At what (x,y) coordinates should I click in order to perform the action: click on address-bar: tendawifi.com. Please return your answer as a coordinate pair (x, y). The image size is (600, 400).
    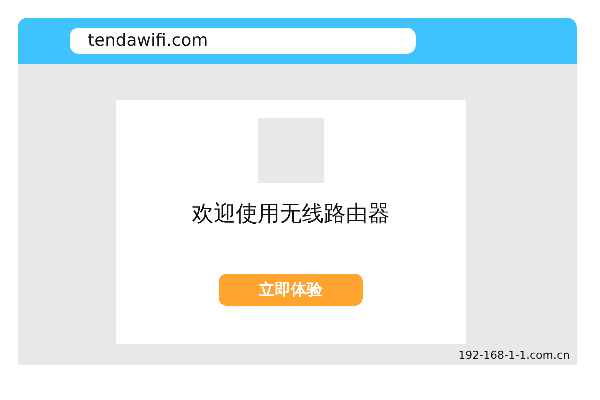
    Looking at the image, I should click on (243, 41).